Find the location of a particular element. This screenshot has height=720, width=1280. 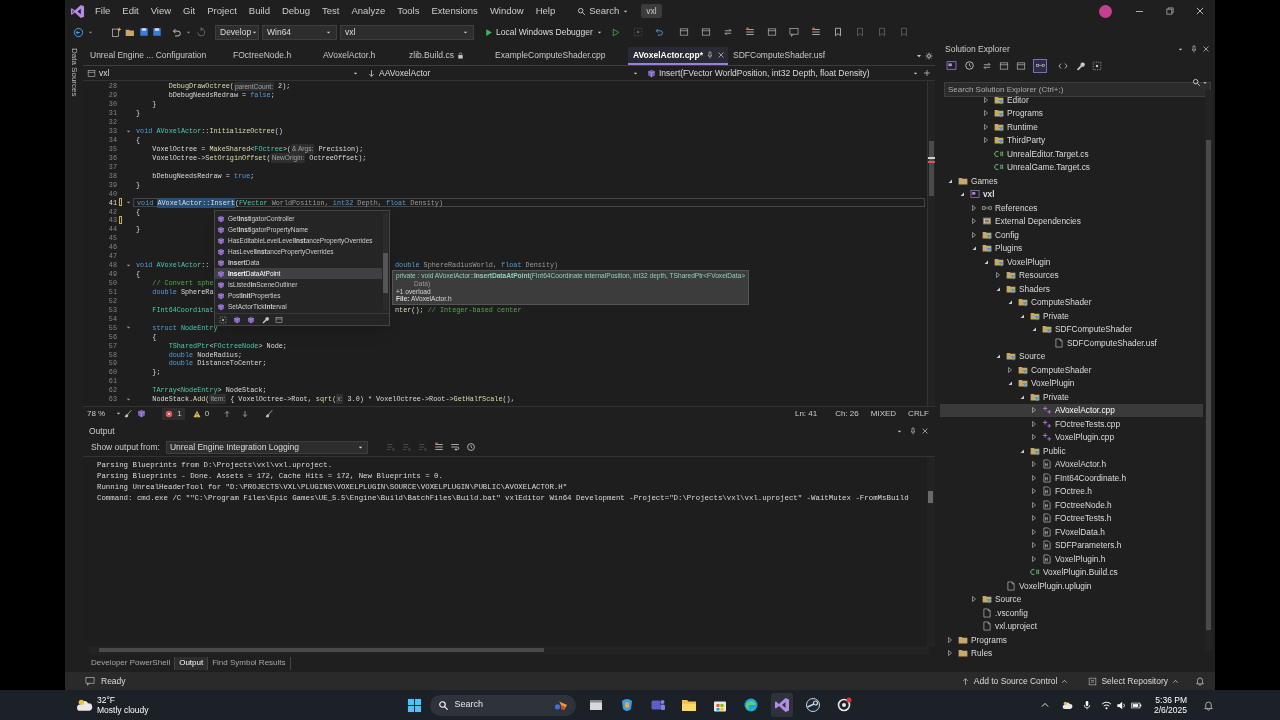

scope-dropdown: AAVoxelActor is located at coordinates (503, 73).